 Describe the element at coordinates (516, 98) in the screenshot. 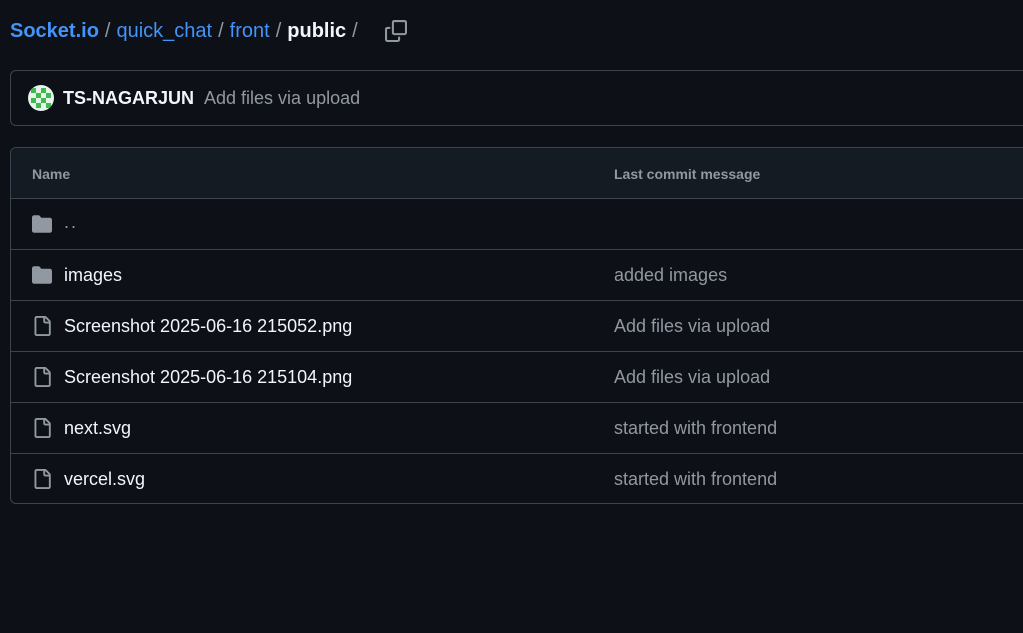

I see `latest-commit-bar: TS-NAGARJUN Add files via upload` at that location.